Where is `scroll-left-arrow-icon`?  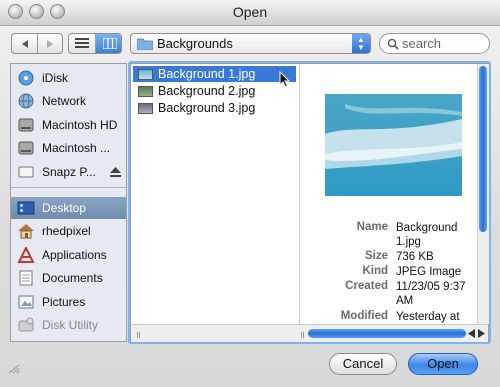
scroll-left-arrow-icon is located at coordinates (471, 333).